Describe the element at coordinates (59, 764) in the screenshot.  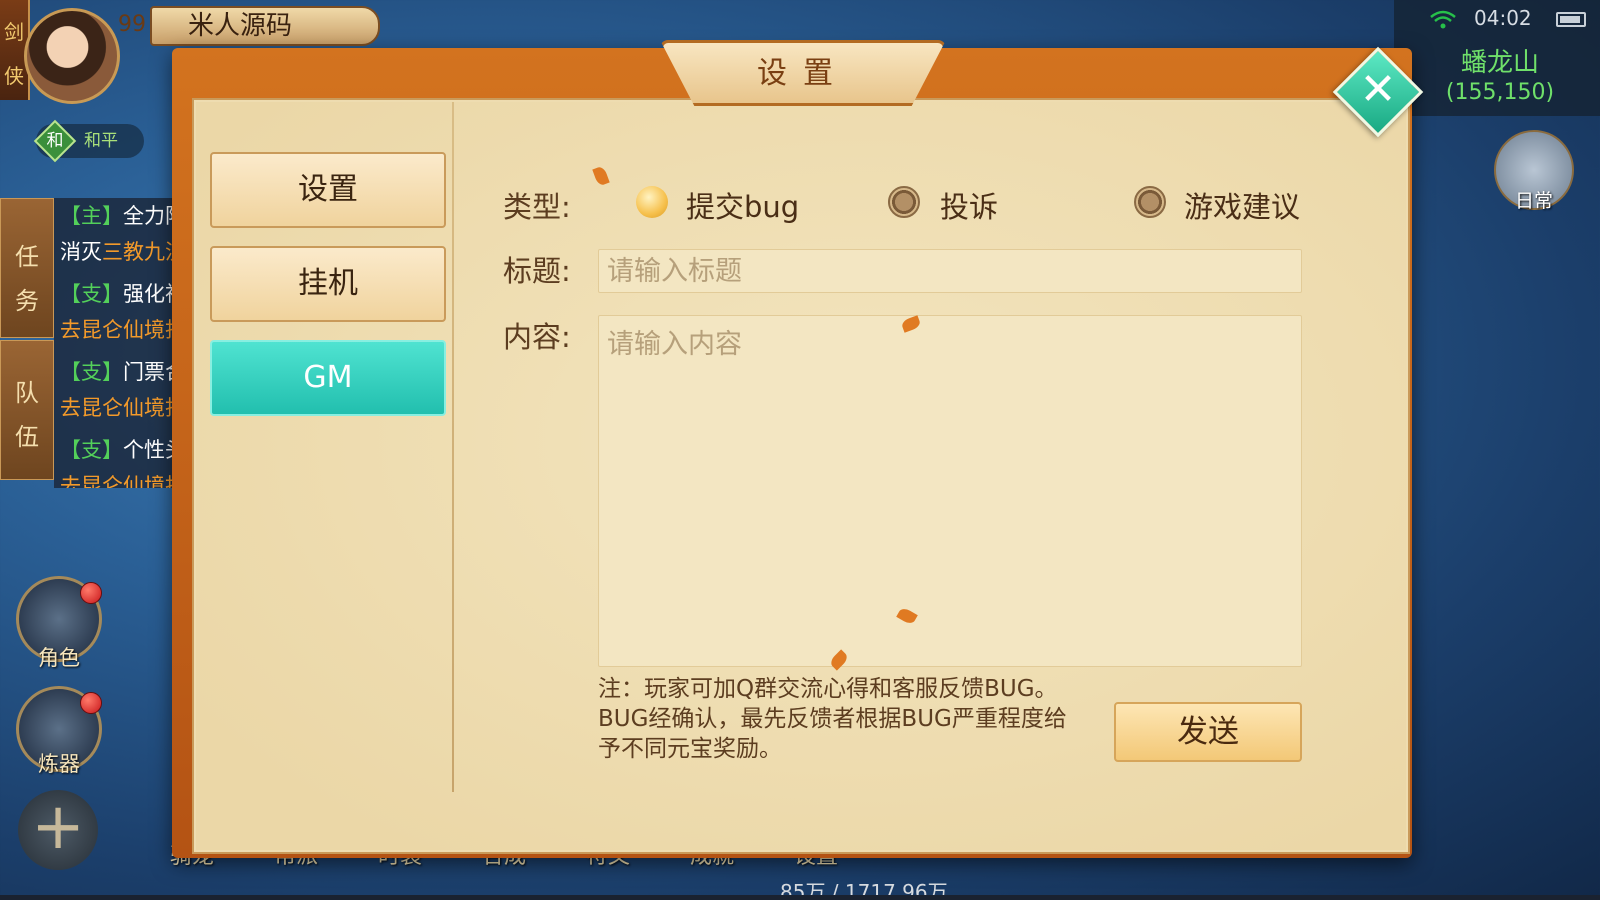
I see `refine-button-label: 炼器` at that location.